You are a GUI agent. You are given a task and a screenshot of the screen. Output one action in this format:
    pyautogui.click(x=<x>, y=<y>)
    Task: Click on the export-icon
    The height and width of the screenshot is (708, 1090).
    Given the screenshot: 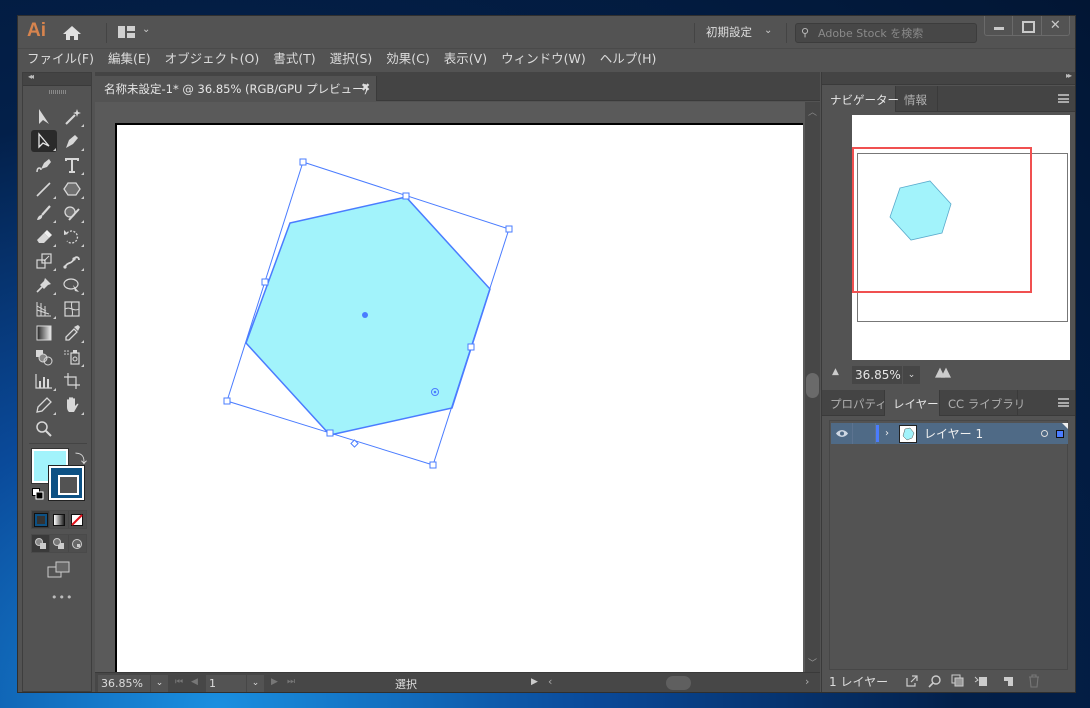 What is the action you would take?
    pyautogui.click(x=912, y=681)
    